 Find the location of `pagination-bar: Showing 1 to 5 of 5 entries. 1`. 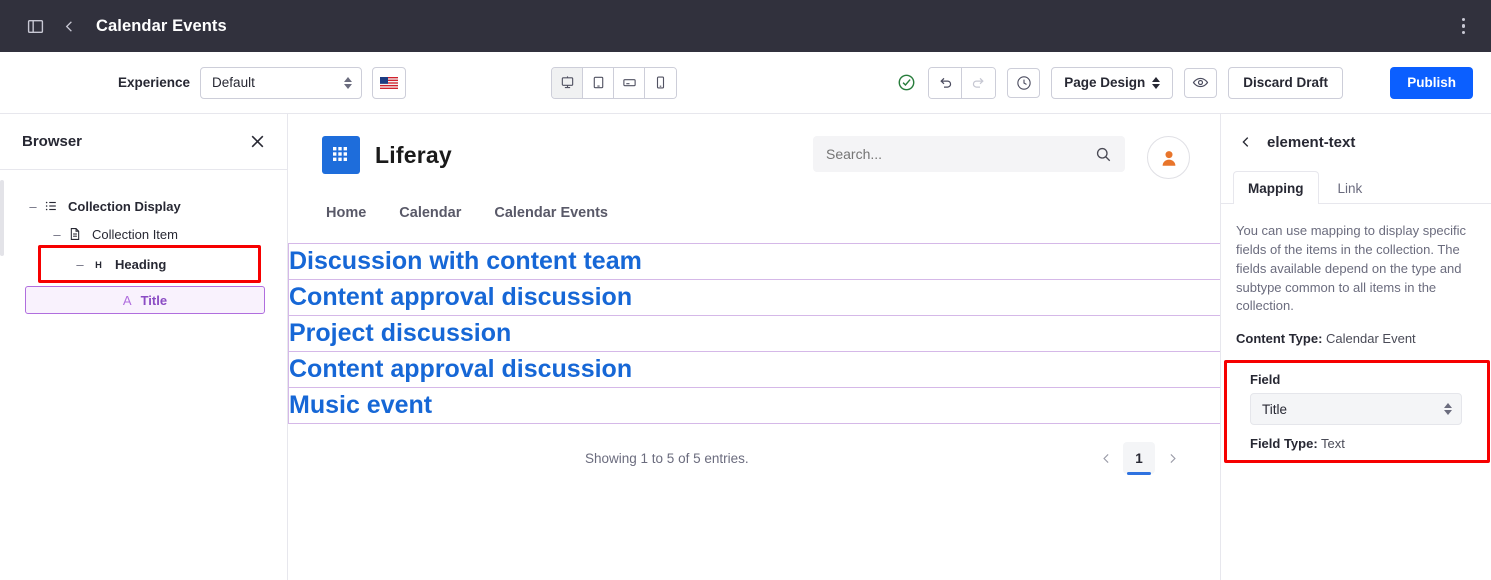

pagination-bar: Showing 1 to 5 of 5 entries. 1 is located at coordinates (897, 449).